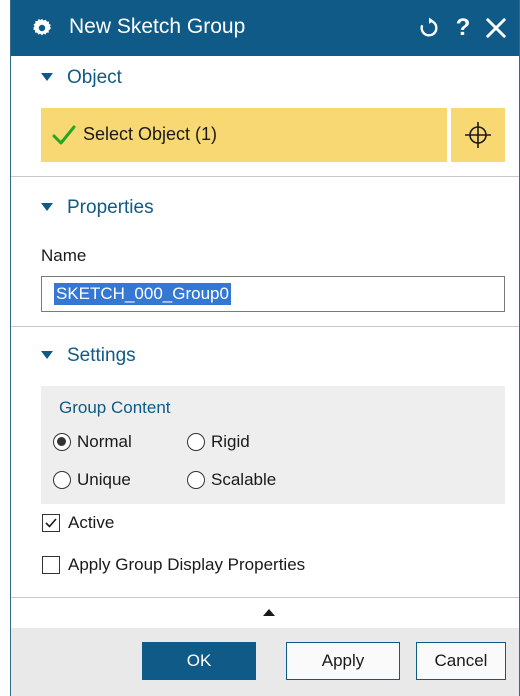  I want to click on checkbox-indicator, so click(51, 565).